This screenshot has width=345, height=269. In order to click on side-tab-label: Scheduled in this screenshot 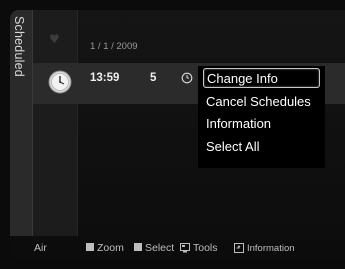, I will do `click(19, 46)`.